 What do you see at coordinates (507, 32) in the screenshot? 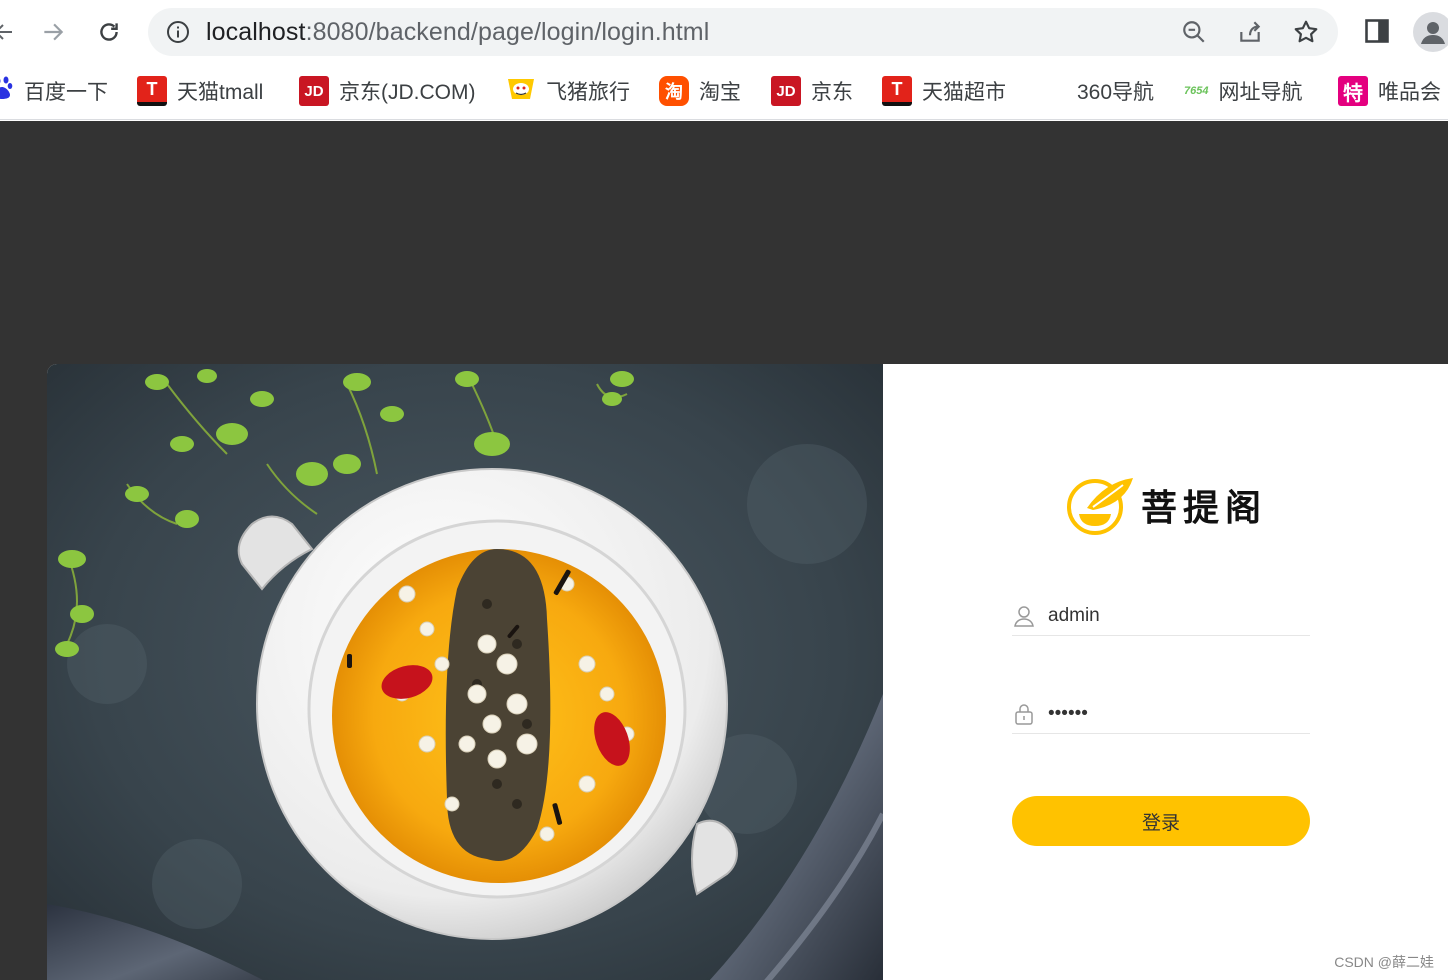
I see `url-path: :8080/backend/page/login/login.html` at bounding box center [507, 32].